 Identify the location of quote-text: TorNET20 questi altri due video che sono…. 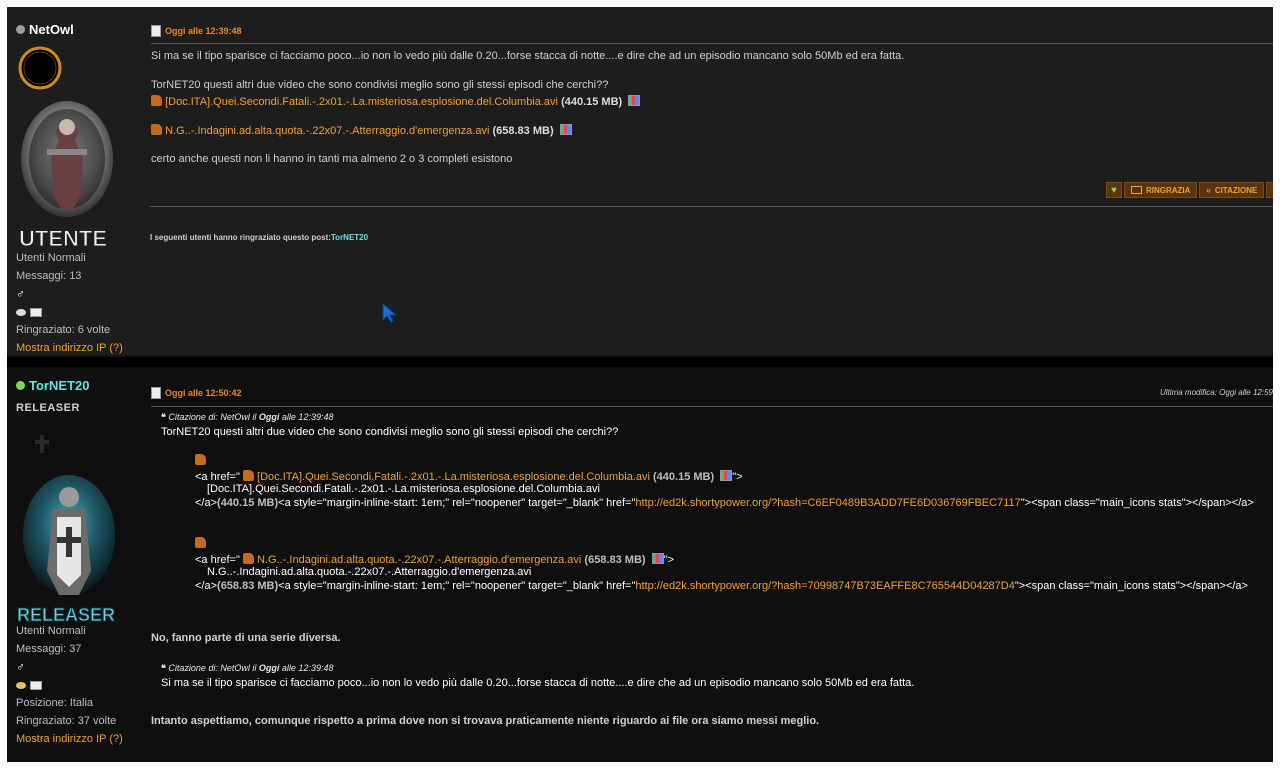
(390, 432).